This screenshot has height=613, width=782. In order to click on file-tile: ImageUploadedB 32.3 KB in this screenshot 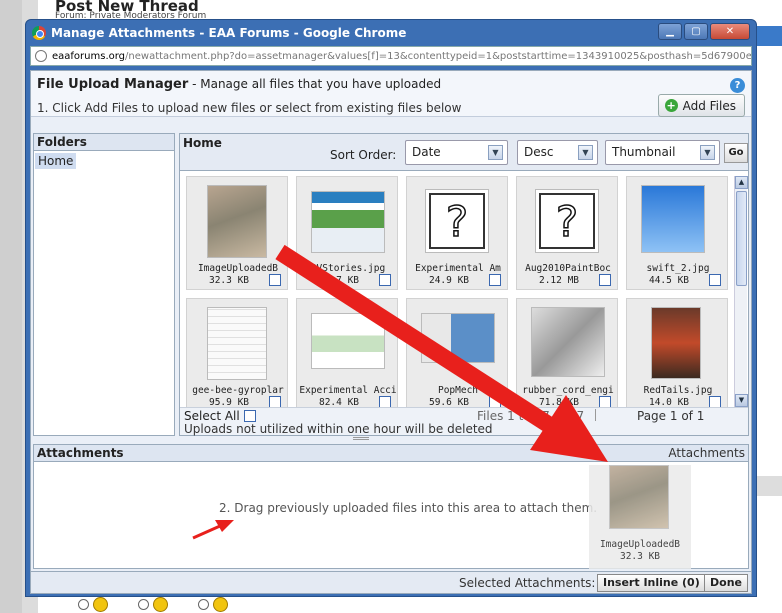, I will do `click(237, 233)`.